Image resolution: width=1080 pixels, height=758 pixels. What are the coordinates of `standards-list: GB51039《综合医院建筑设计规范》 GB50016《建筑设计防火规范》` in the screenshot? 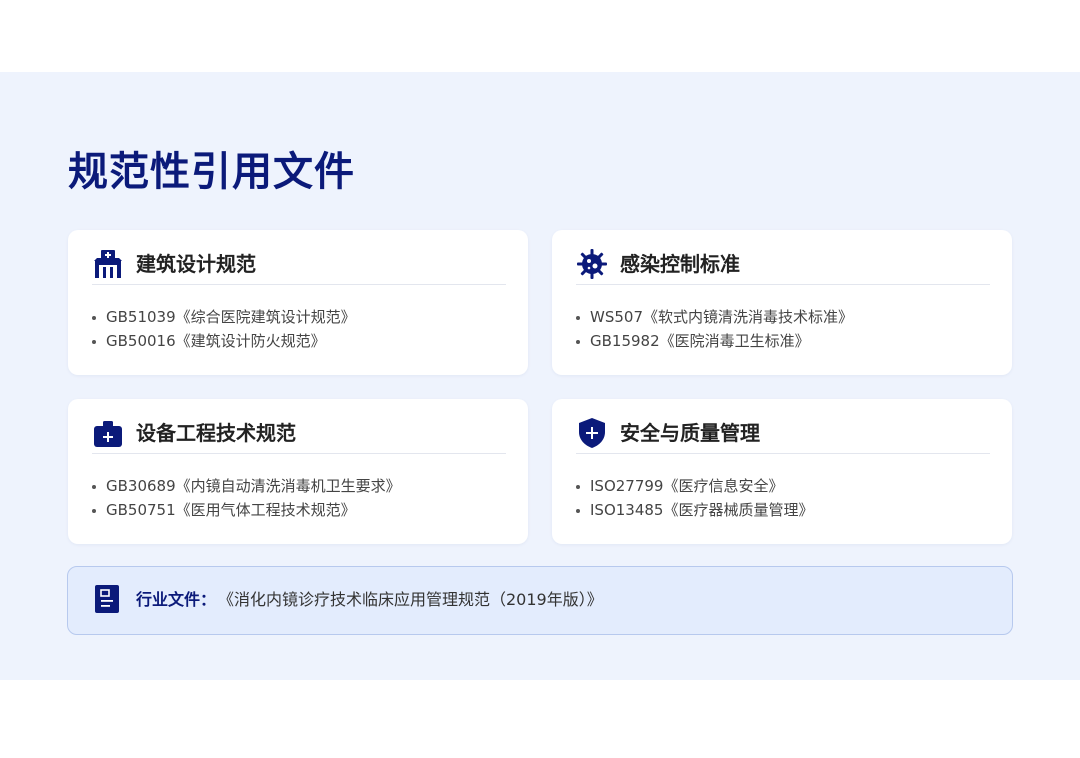 It's located at (224, 329).